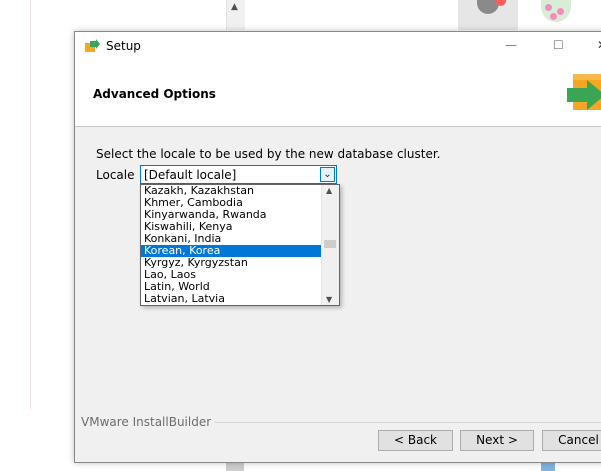 This screenshot has height=471, width=601. What do you see at coordinates (92, 45) in the screenshot?
I see `setup-box-arrow-icon` at bounding box center [92, 45].